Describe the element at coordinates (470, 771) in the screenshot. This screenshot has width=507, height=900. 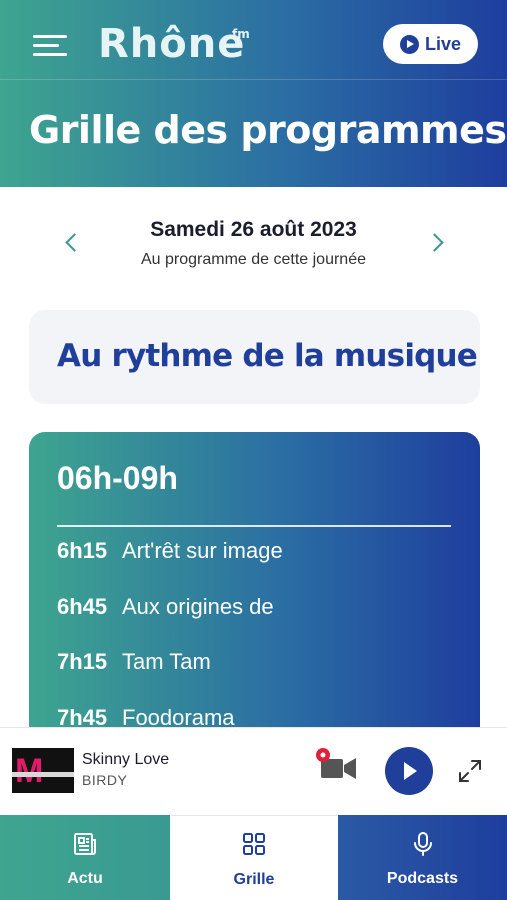
I see `expand-icon` at that location.